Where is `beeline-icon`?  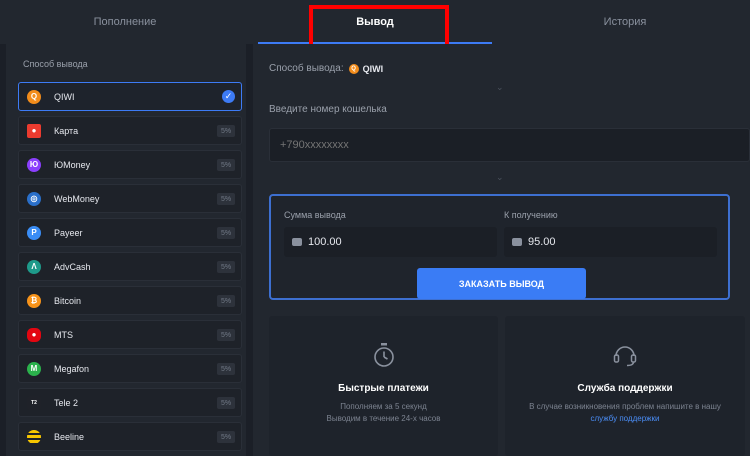
beeline-icon is located at coordinates (34, 436).